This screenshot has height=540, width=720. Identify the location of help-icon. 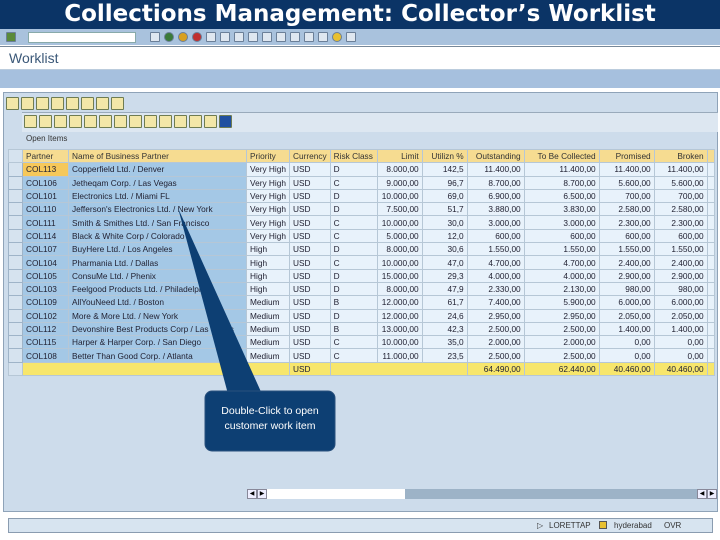
(337, 37).